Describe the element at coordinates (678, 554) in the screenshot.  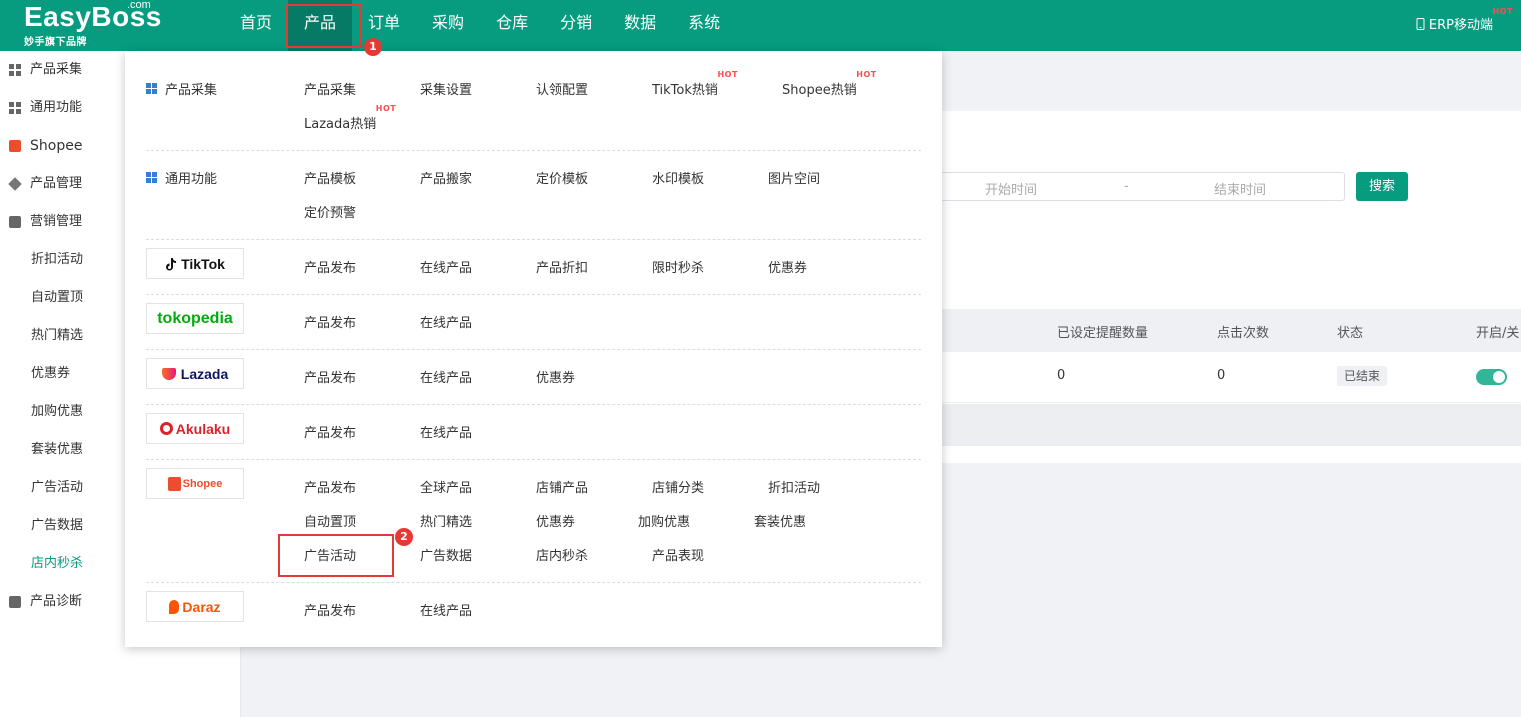
I see `menu-link: 产品表现` at that location.